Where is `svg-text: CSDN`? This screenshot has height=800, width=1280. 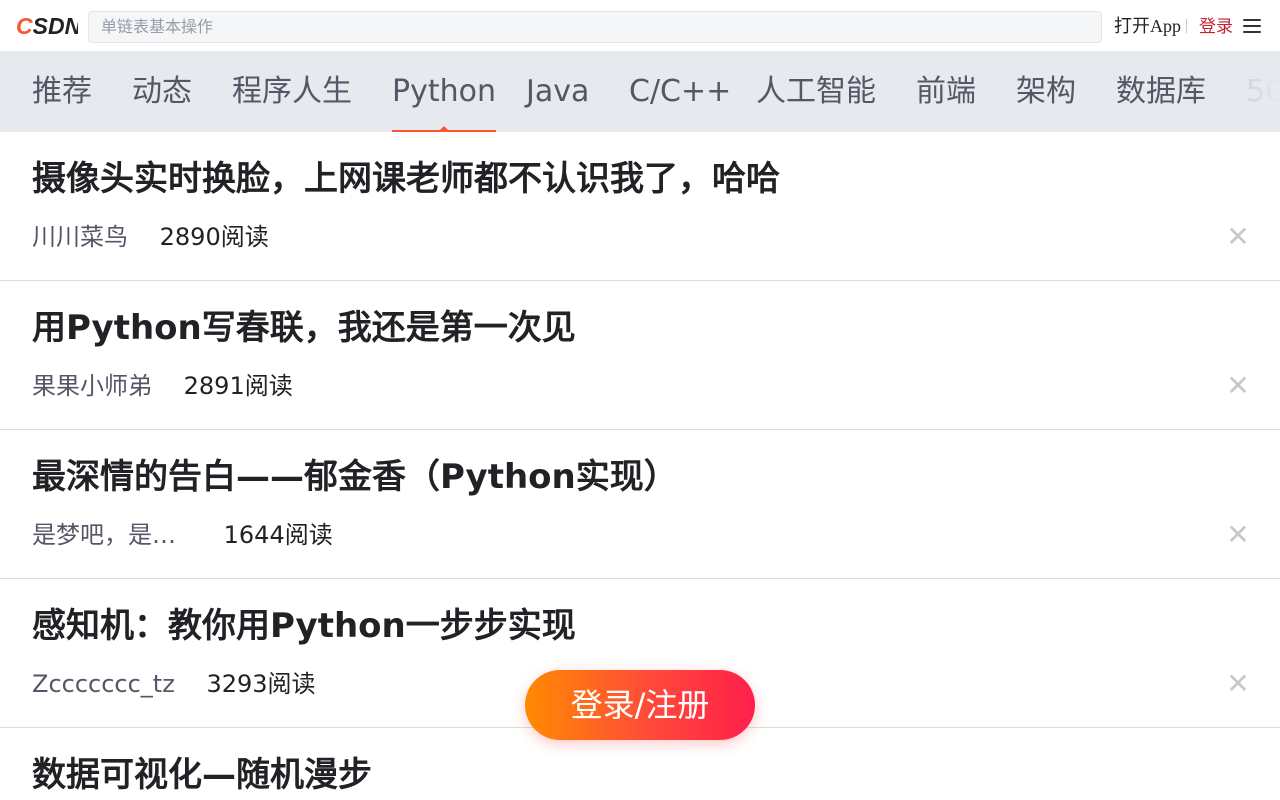 svg-text: CSDN is located at coordinates (47, 26).